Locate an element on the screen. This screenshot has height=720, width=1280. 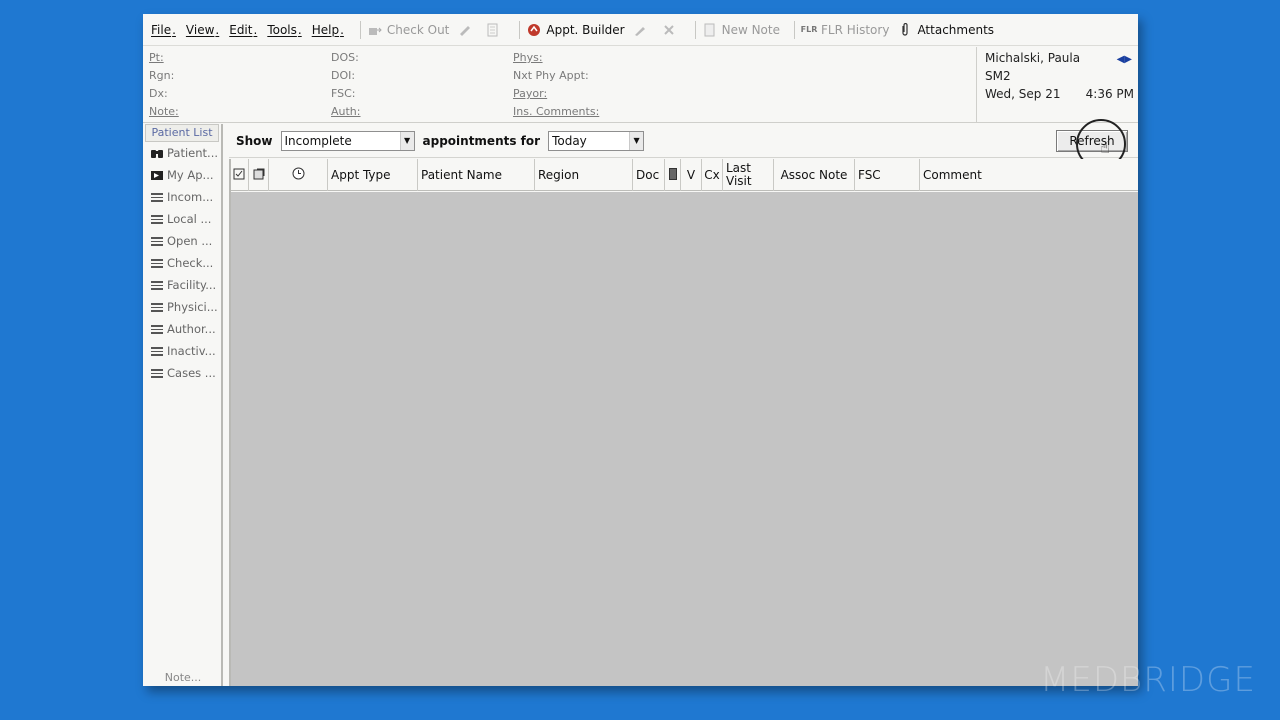
col-appt-type: Appt Type is located at coordinates (373, 175).